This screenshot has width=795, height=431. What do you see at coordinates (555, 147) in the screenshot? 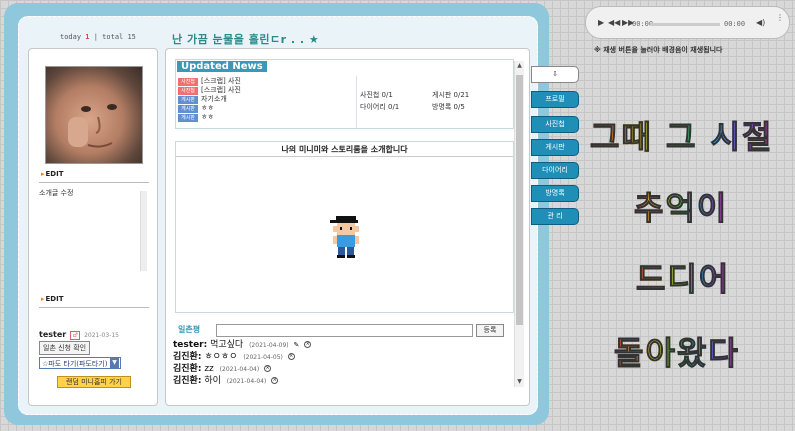
I see `tab-board: 게시판` at bounding box center [555, 147].